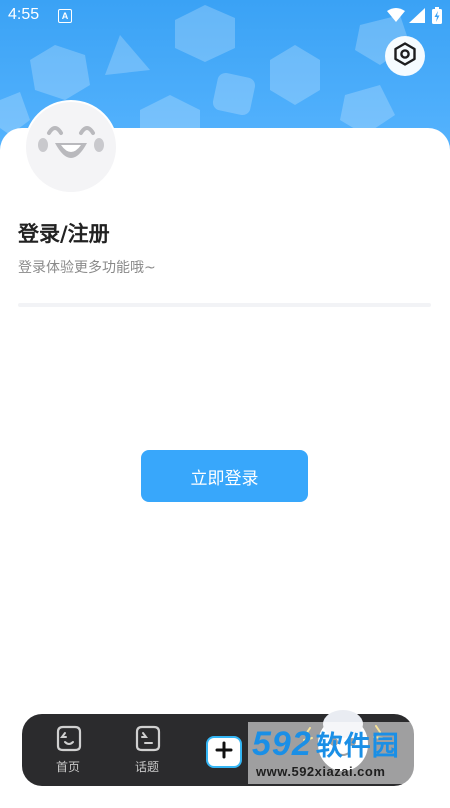  I want to click on cell-signal-icon, so click(417, 17).